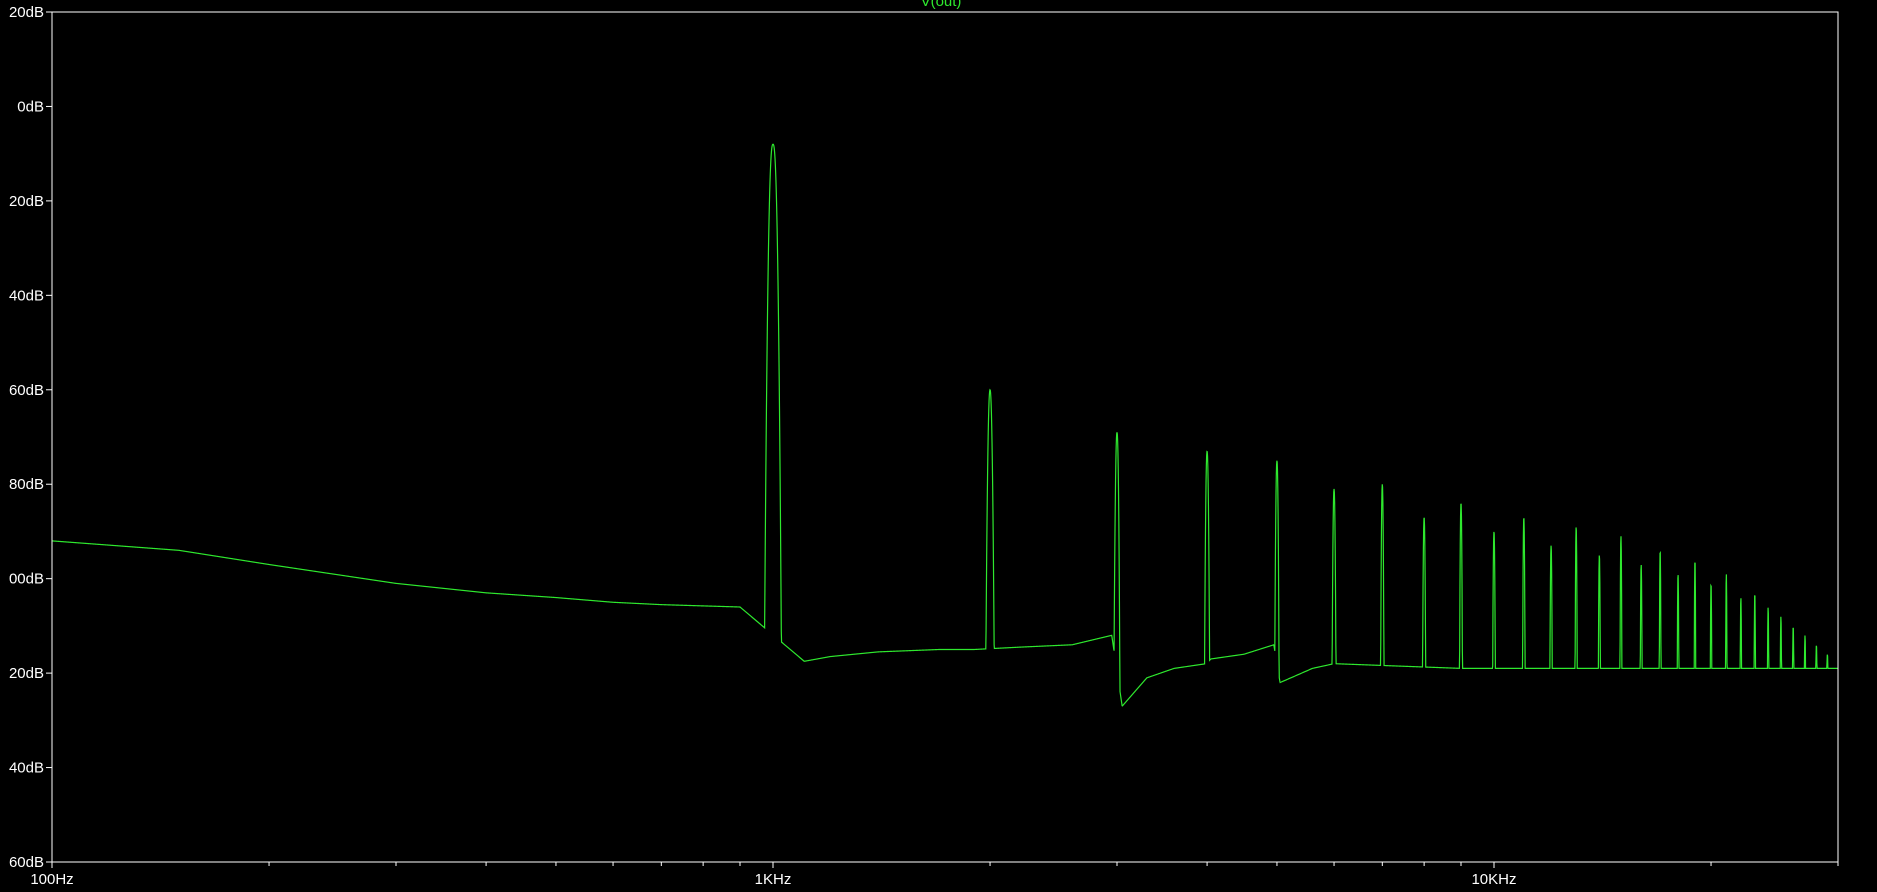 The width and height of the screenshot is (1877, 892). Describe the element at coordinates (773, 879) in the screenshot. I see `x-tick-label: 1KHz` at that location.